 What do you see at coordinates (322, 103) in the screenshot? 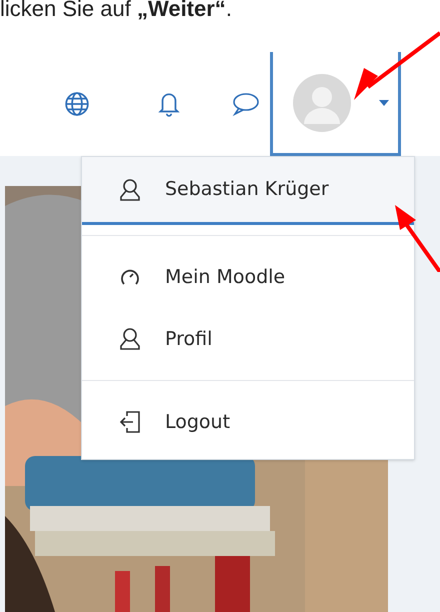
I see `avatar-icon` at bounding box center [322, 103].